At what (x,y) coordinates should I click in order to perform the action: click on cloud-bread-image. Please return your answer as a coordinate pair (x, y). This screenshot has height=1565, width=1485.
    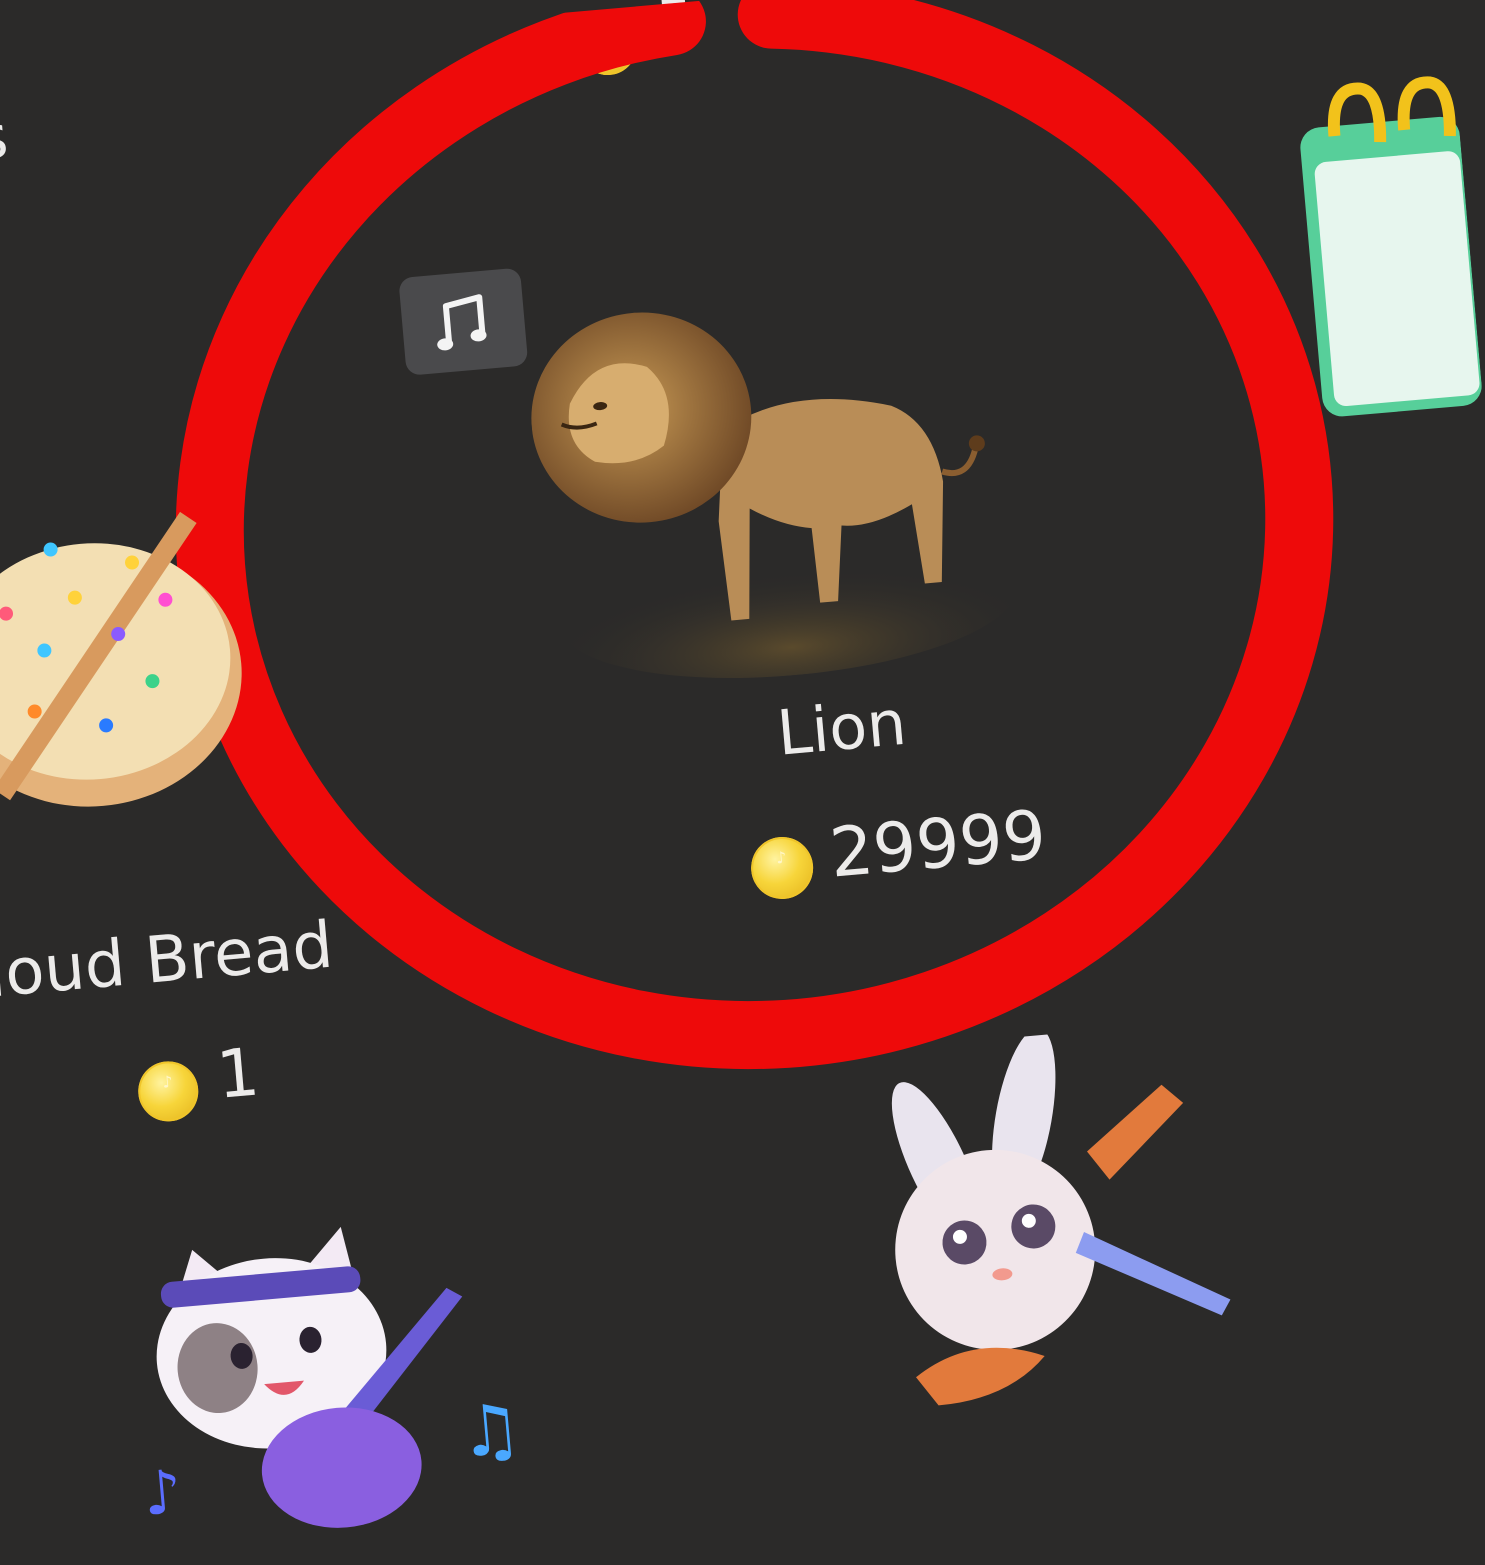
    Looking at the image, I should click on (121, 659).